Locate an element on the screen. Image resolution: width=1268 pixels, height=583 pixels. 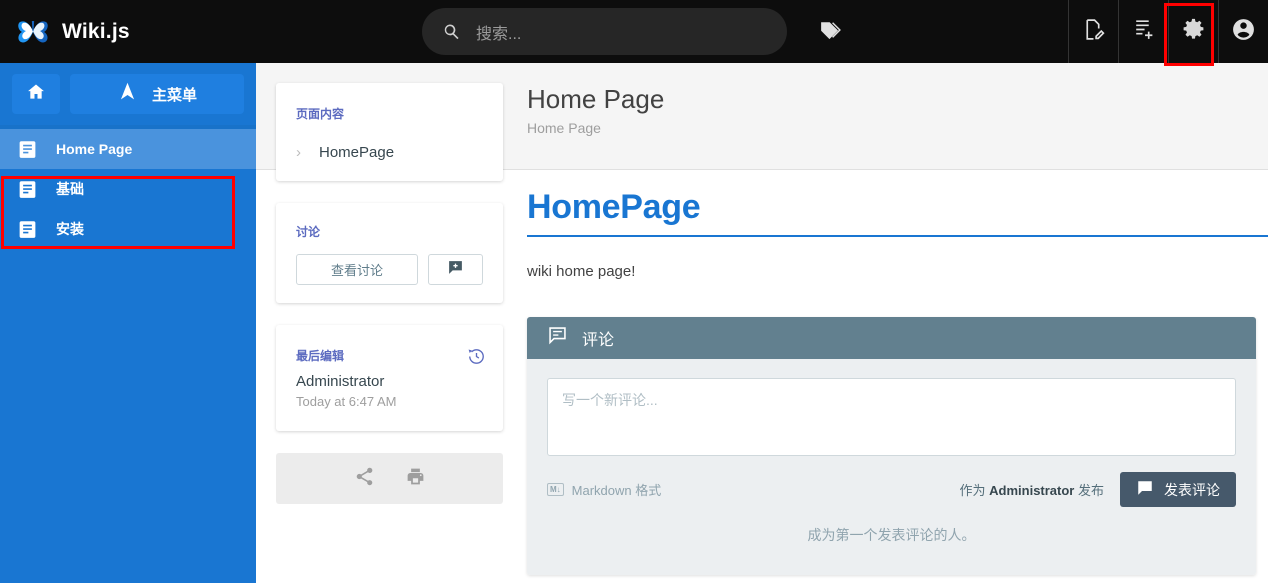
article-paragraph: wiki home page! is located at coordinates (581, 271).